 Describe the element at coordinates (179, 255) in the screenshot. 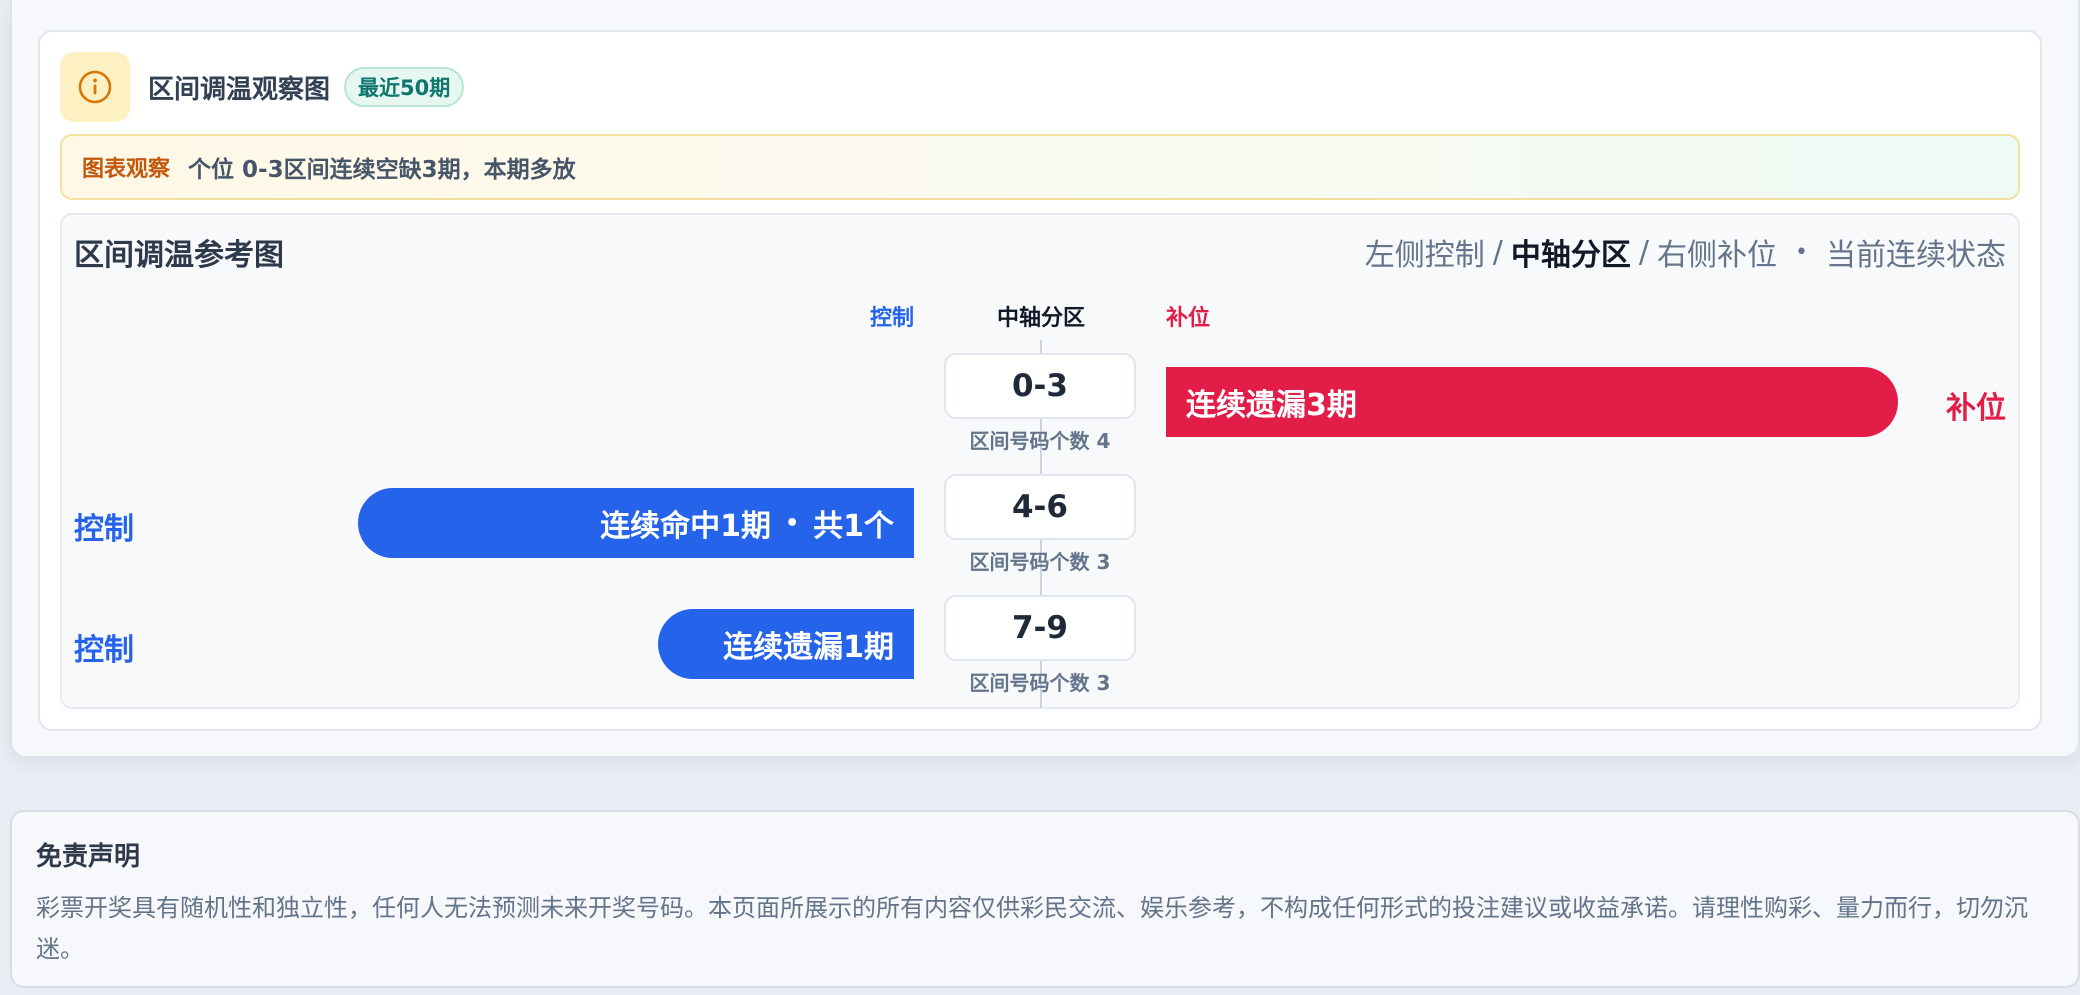

I see `chart-title: 区间调温参考图` at that location.